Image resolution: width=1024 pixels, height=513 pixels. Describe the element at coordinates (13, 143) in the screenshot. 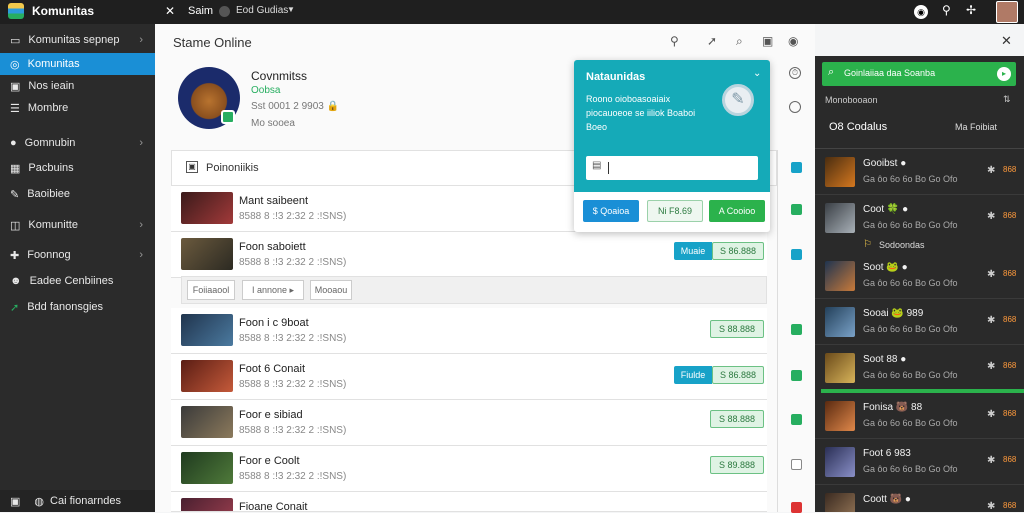

I see `chat-bubble-icon: ●` at that location.